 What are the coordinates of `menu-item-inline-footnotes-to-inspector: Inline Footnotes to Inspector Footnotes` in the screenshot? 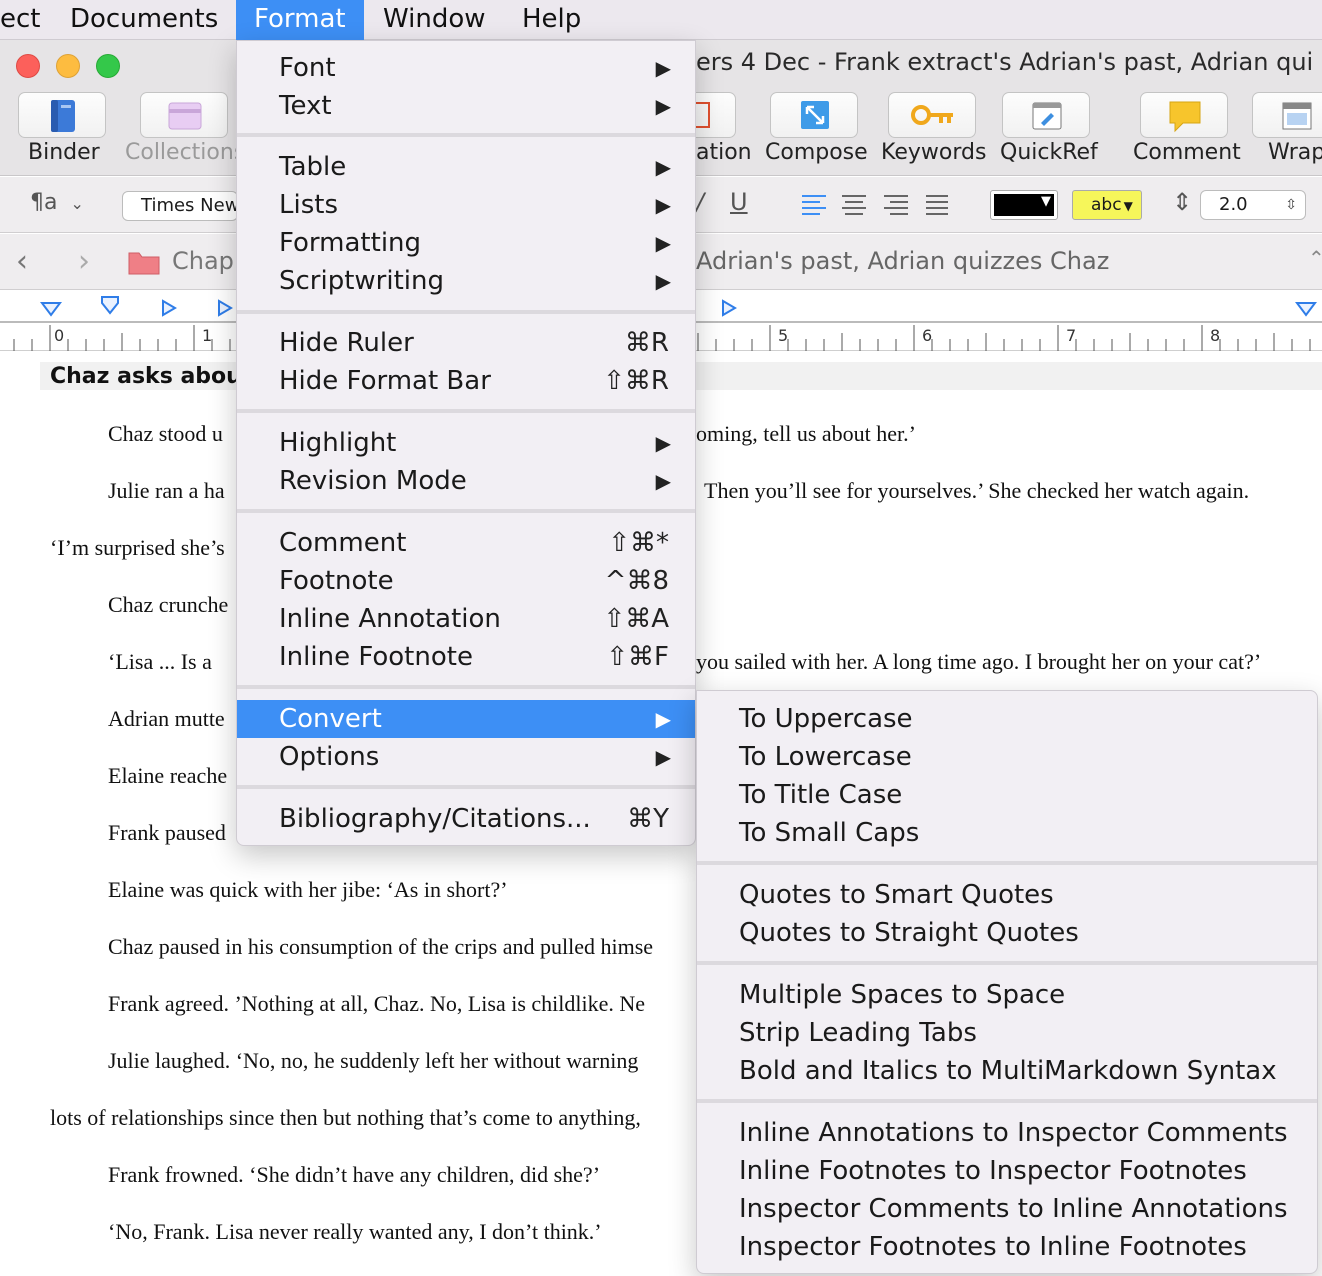 It's located at (1007, 1171).